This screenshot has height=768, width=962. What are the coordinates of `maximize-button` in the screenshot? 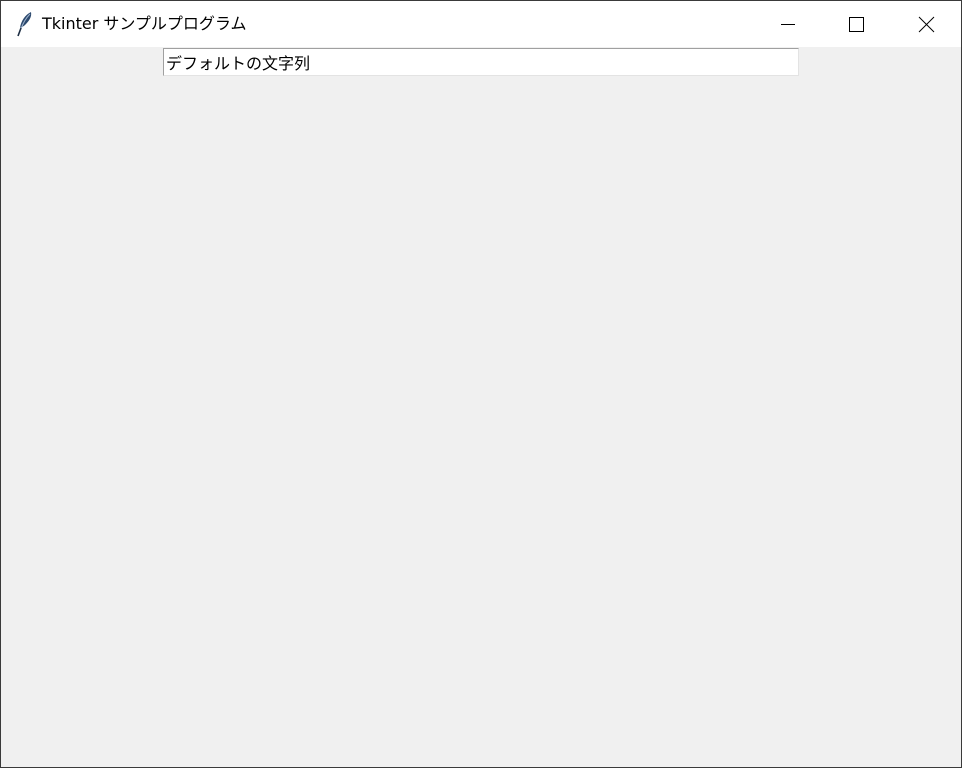 It's located at (857, 24).